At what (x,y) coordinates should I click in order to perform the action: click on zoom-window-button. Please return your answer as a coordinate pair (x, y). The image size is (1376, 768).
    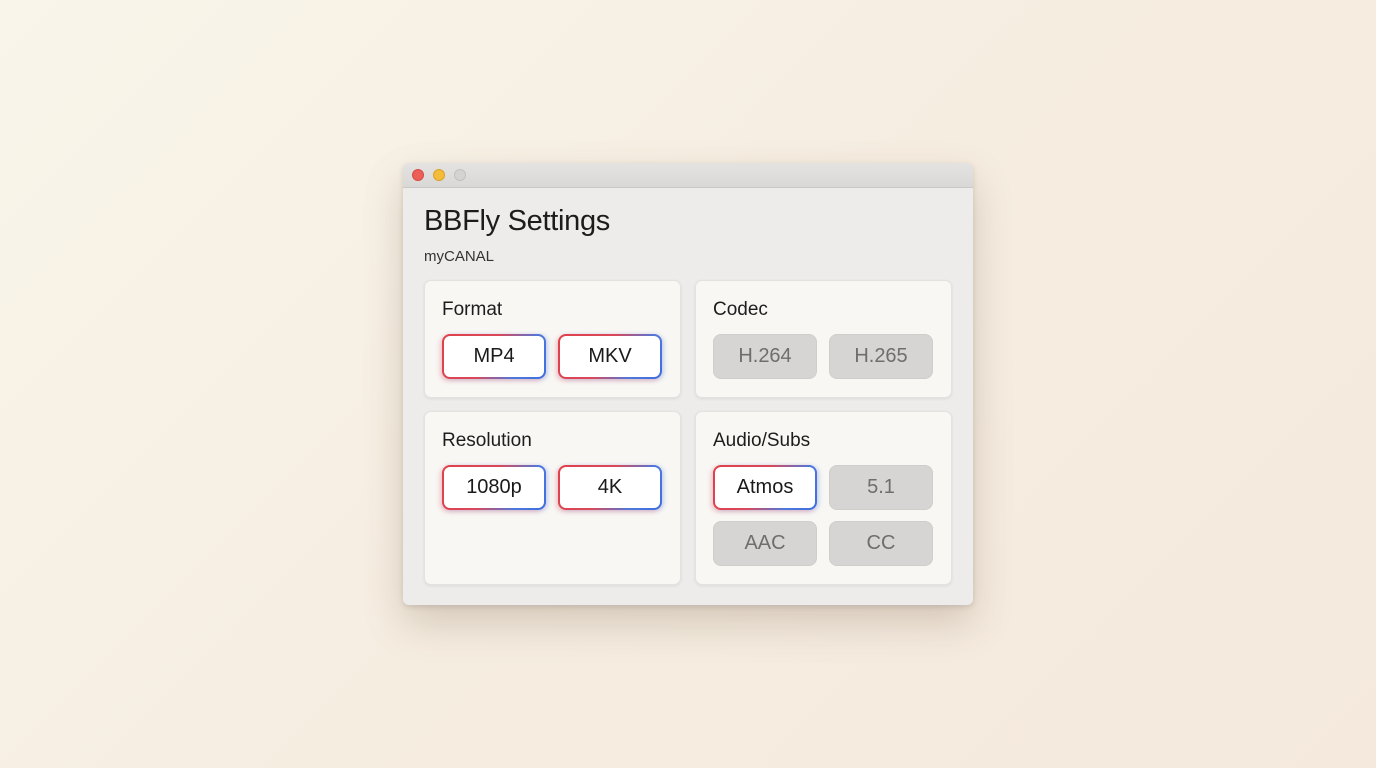
    Looking at the image, I should click on (460, 175).